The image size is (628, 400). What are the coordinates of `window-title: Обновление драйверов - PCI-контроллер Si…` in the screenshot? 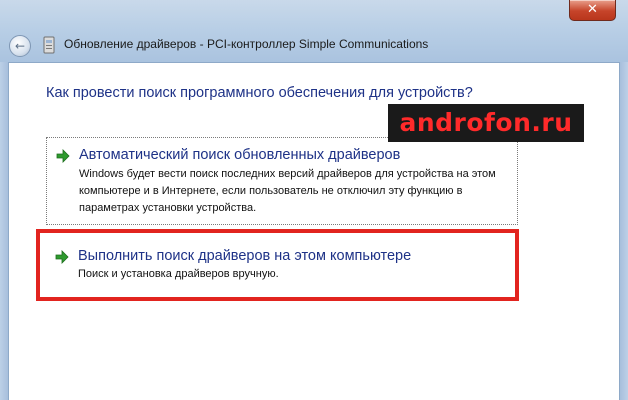 It's located at (246, 44).